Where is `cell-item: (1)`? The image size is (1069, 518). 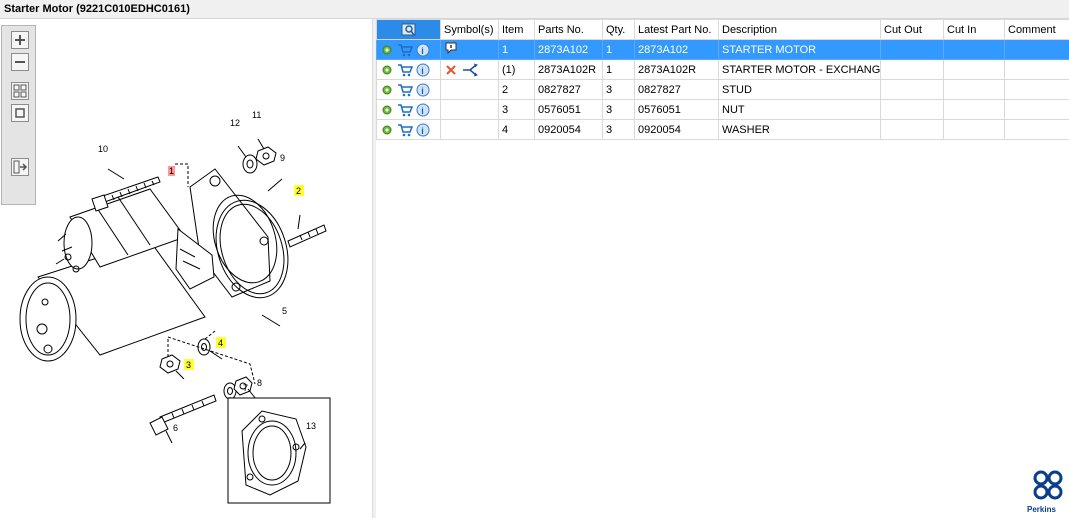
cell-item: (1) is located at coordinates (516, 69).